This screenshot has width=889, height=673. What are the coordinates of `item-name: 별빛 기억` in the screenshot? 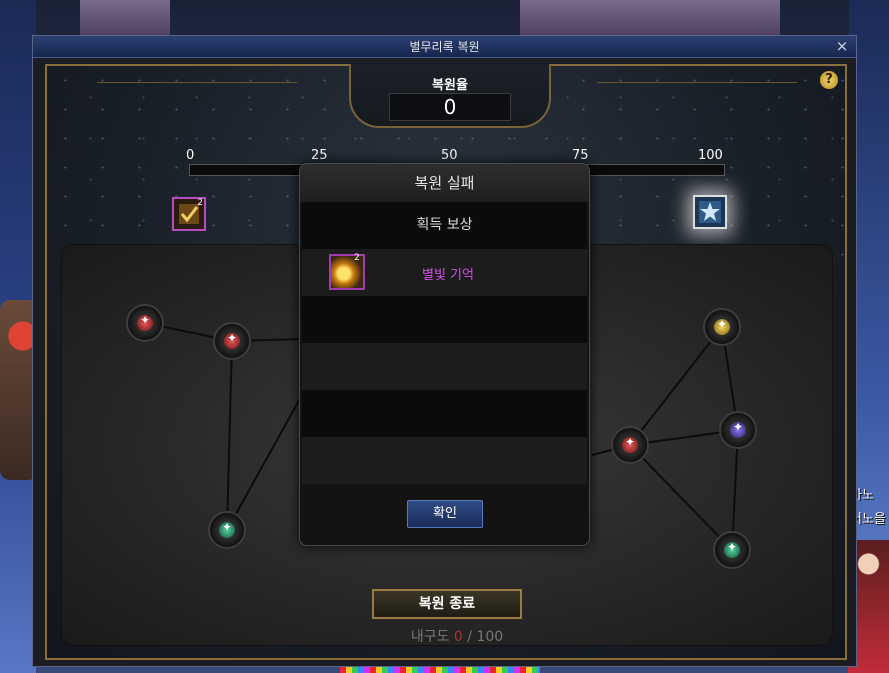 It's located at (448, 275).